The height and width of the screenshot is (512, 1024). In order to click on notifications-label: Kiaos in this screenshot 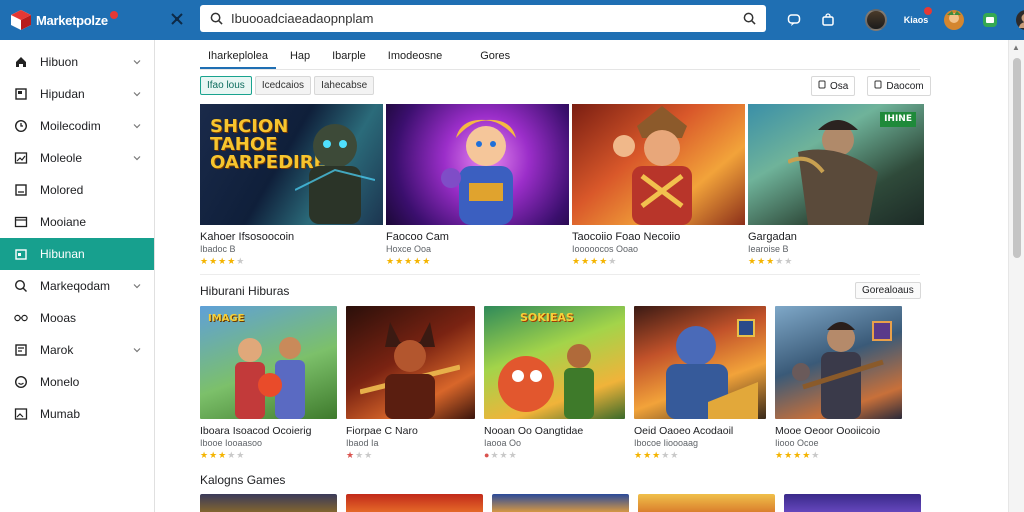, I will do `click(916, 20)`.